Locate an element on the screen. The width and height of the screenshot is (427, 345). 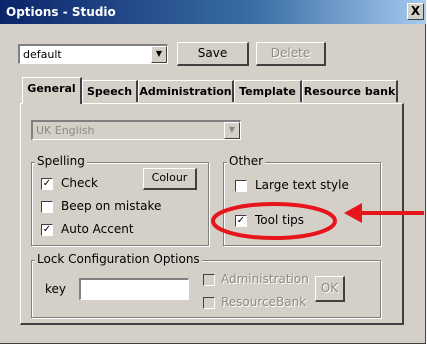
profile-value: default is located at coordinates (42, 54).